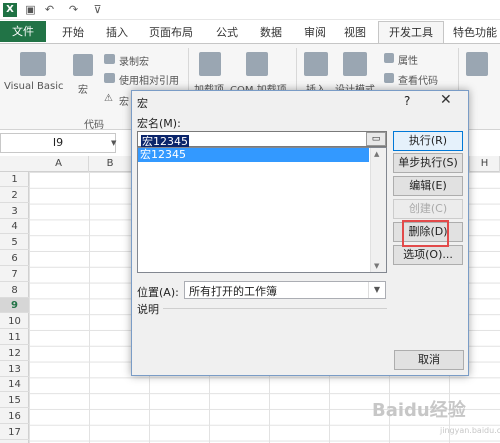  Describe the element at coordinates (158, 292) in the screenshot. I see `location-label: 位置(A):` at that location.